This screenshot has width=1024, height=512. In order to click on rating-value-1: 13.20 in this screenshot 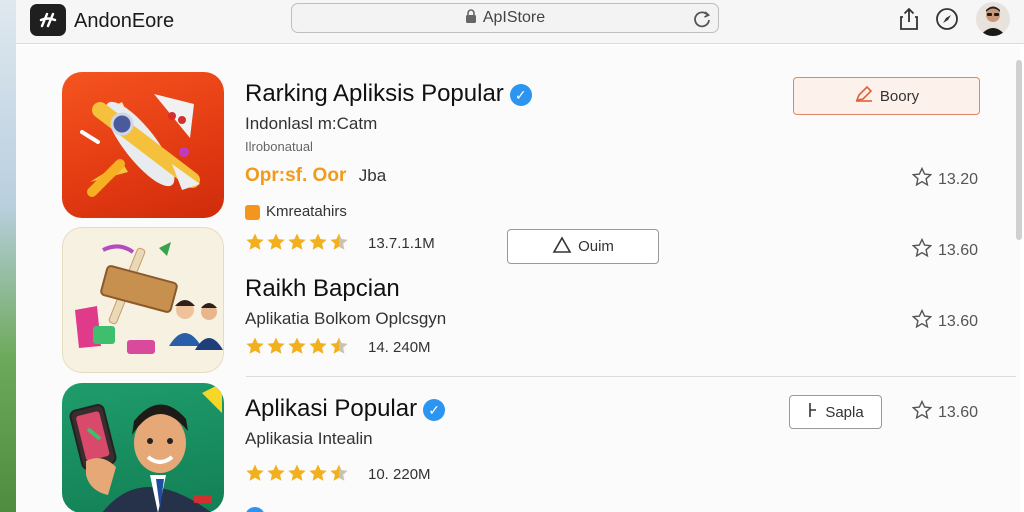, I will do `click(958, 179)`.